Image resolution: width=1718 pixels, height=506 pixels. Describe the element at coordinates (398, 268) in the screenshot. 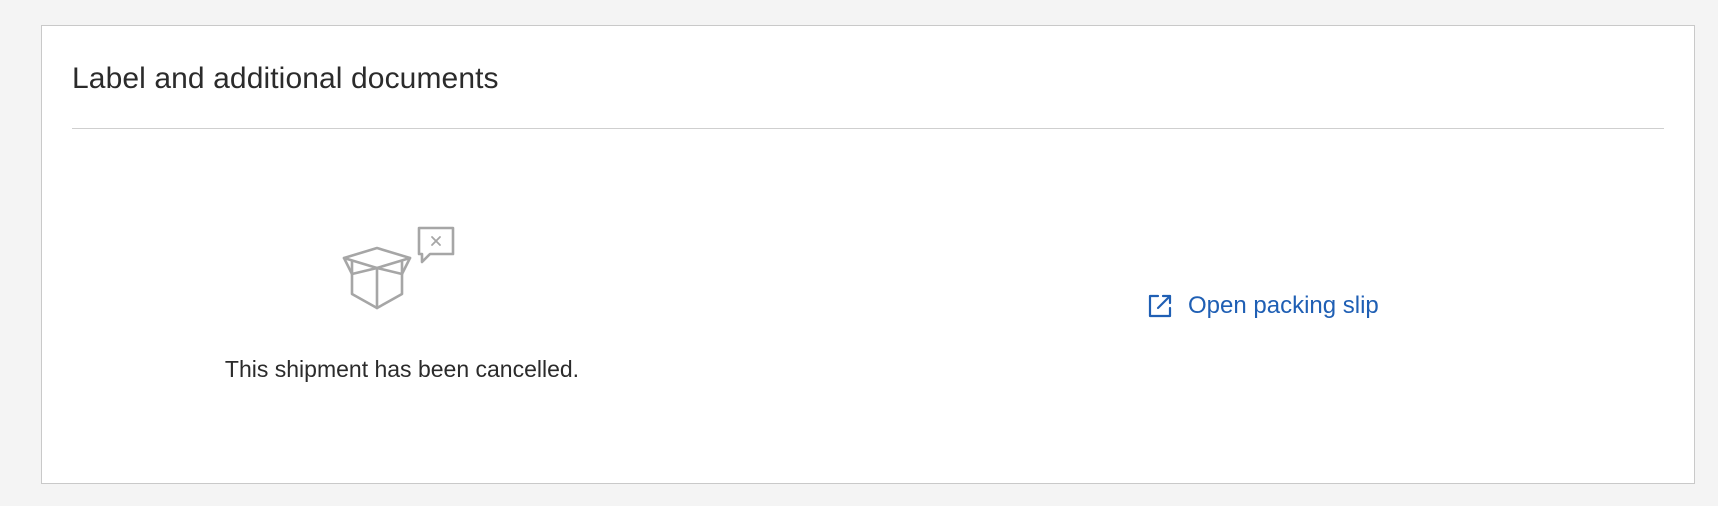

I see `cancelled-box-icon` at that location.